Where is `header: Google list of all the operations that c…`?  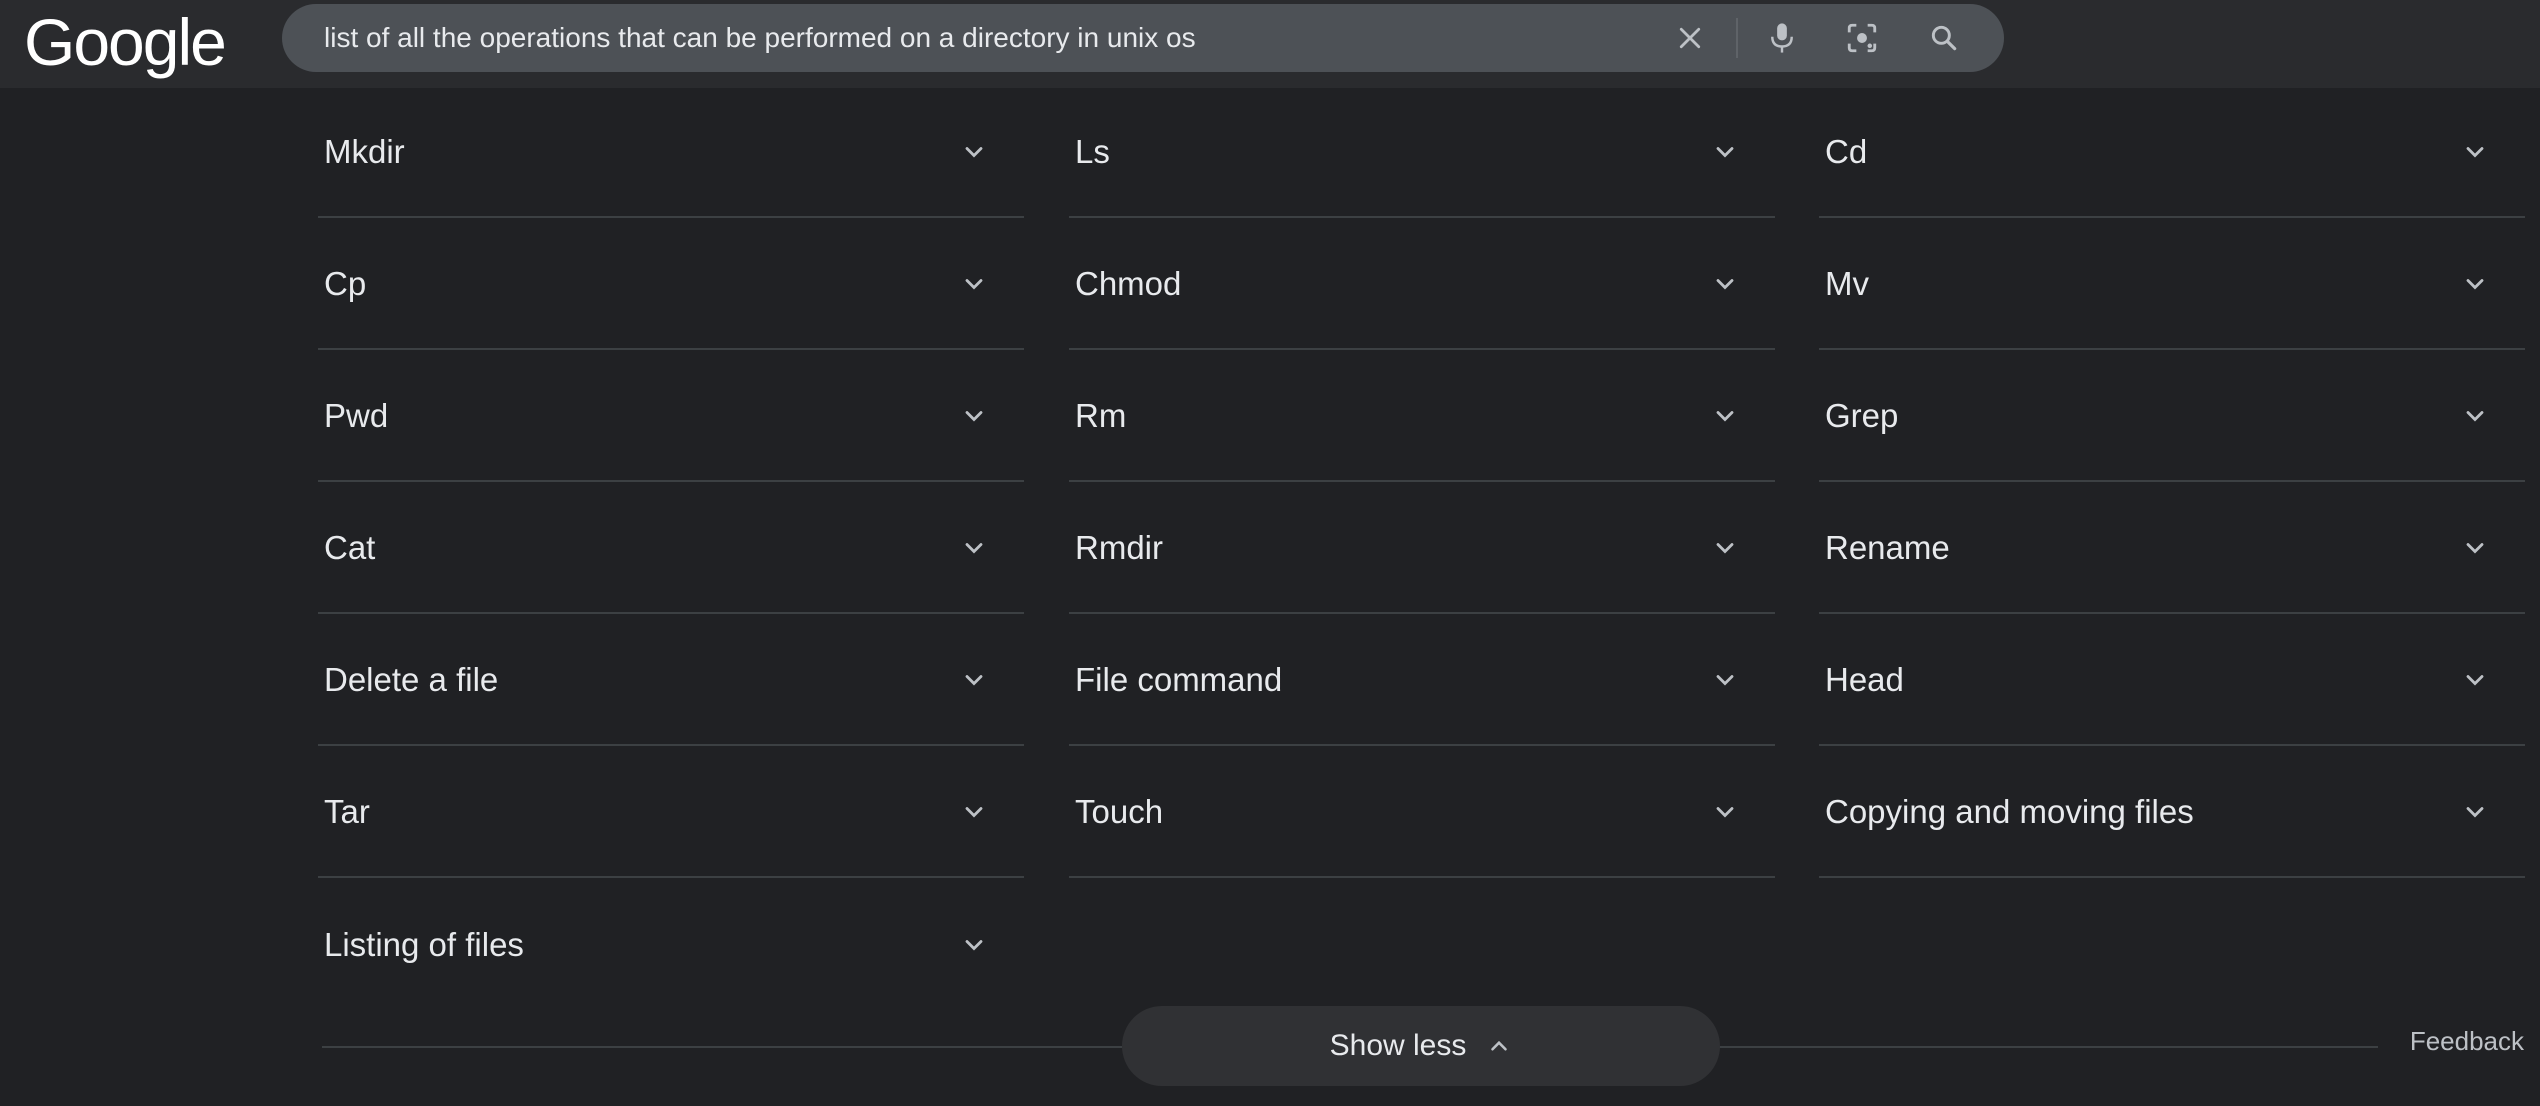
header: Google list of all the operations that c… is located at coordinates (1270, 44).